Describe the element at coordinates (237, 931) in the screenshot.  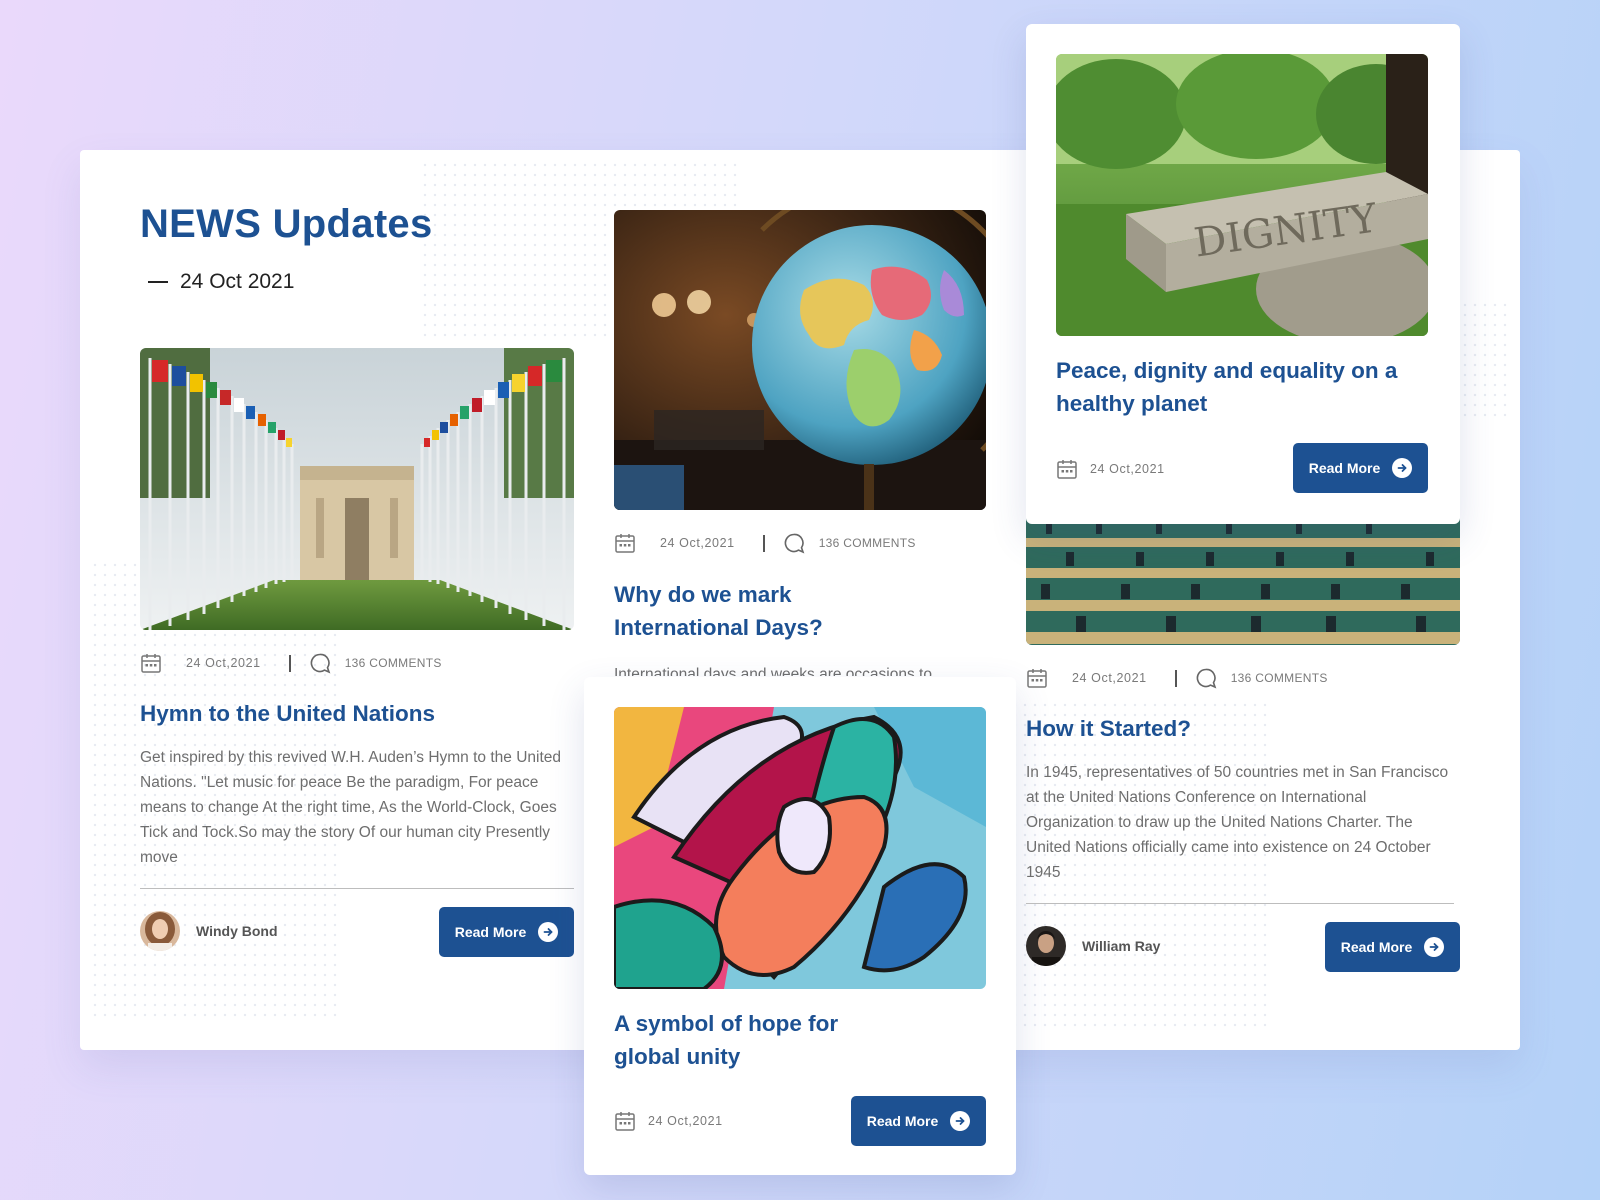
I see `hymn-author: Windy Bond` at that location.